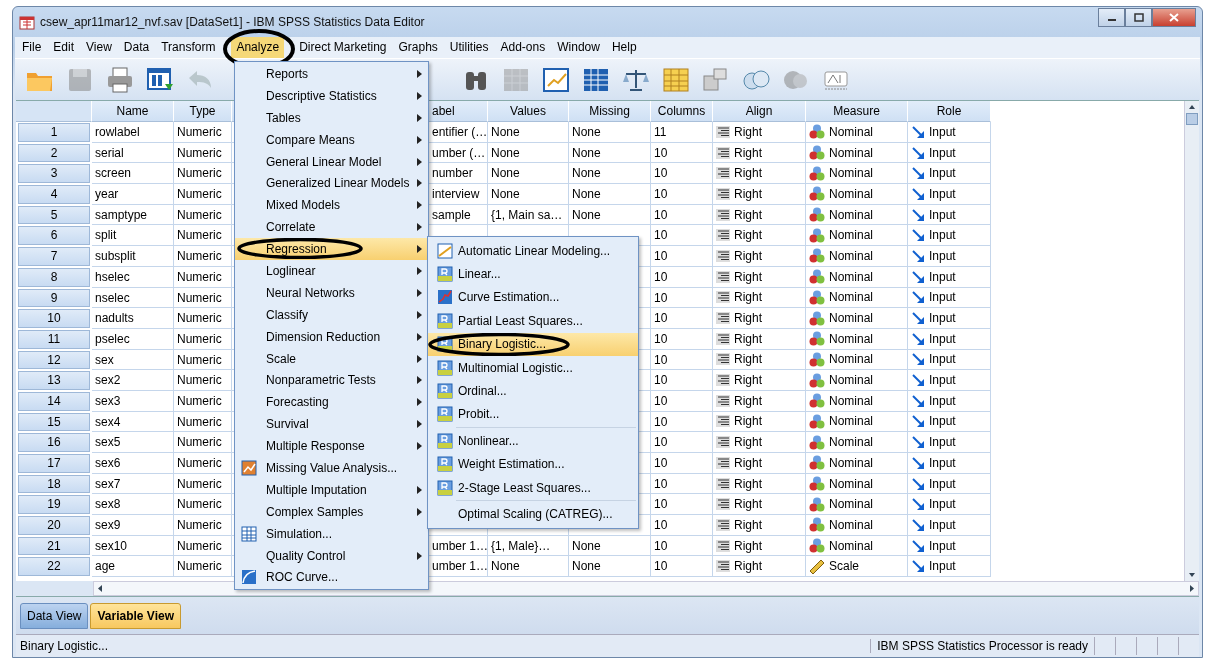 The height and width of the screenshot is (658, 1205). What do you see at coordinates (54, 505) in the screenshot?
I see `row-number: 19` at bounding box center [54, 505].